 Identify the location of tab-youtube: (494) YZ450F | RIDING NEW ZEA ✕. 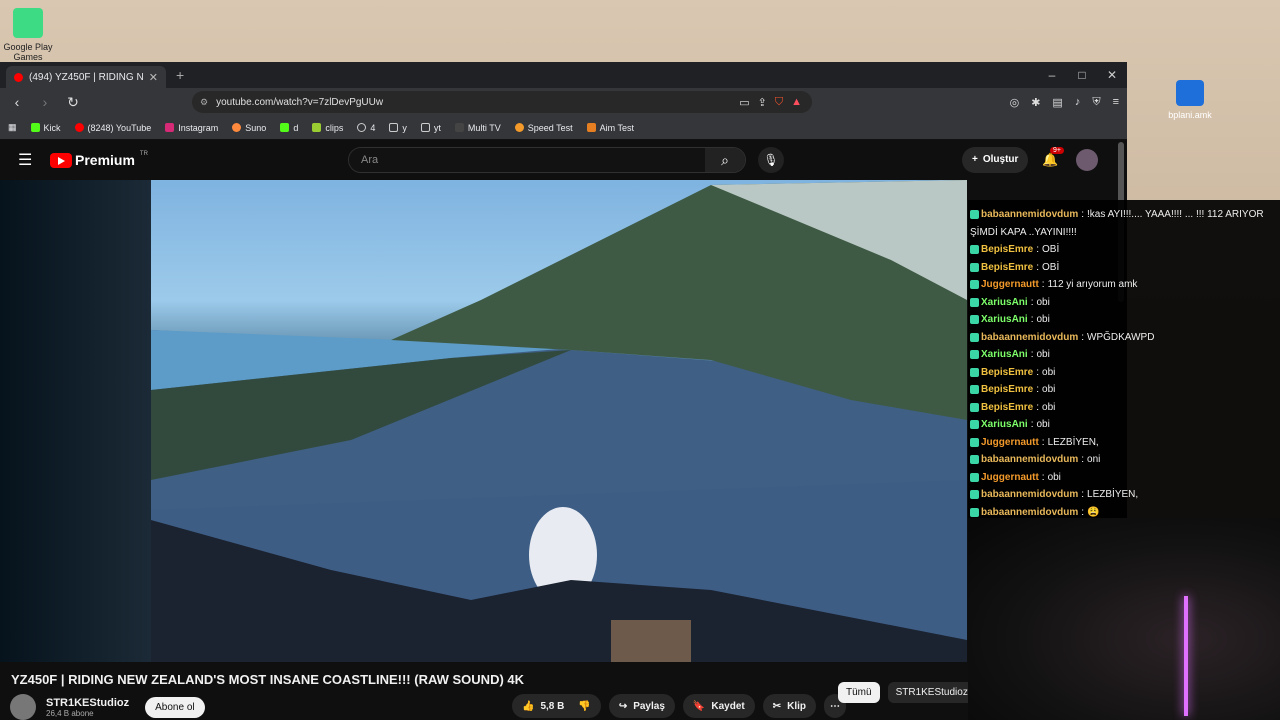
(86, 77).